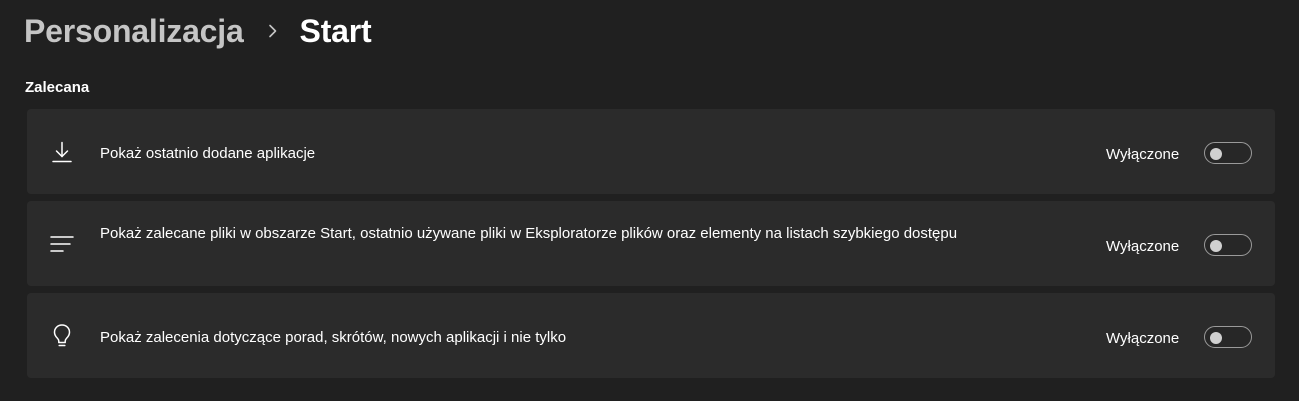 The image size is (1299, 401). What do you see at coordinates (1228, 337) in the screenshot?
I see `tips-recommendations-toggle` at bounding box center [1228, 337].